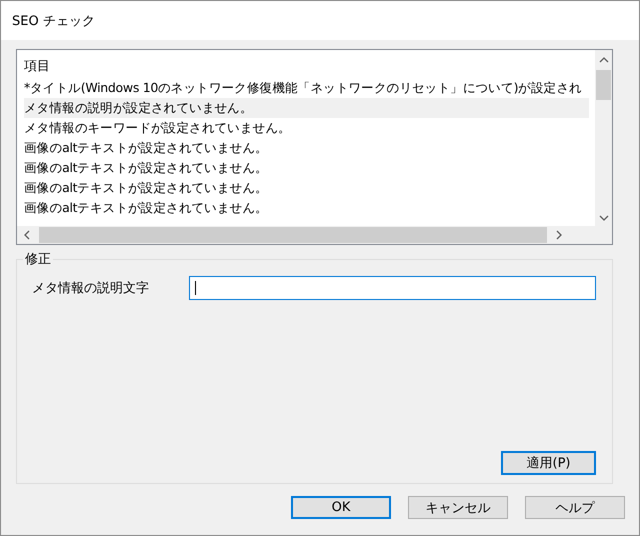 The height and width of the screenshot is (536, 640). Describe the element at coordinates (37, 67) in the screenshot. I see `column-header: 項目` at that location.